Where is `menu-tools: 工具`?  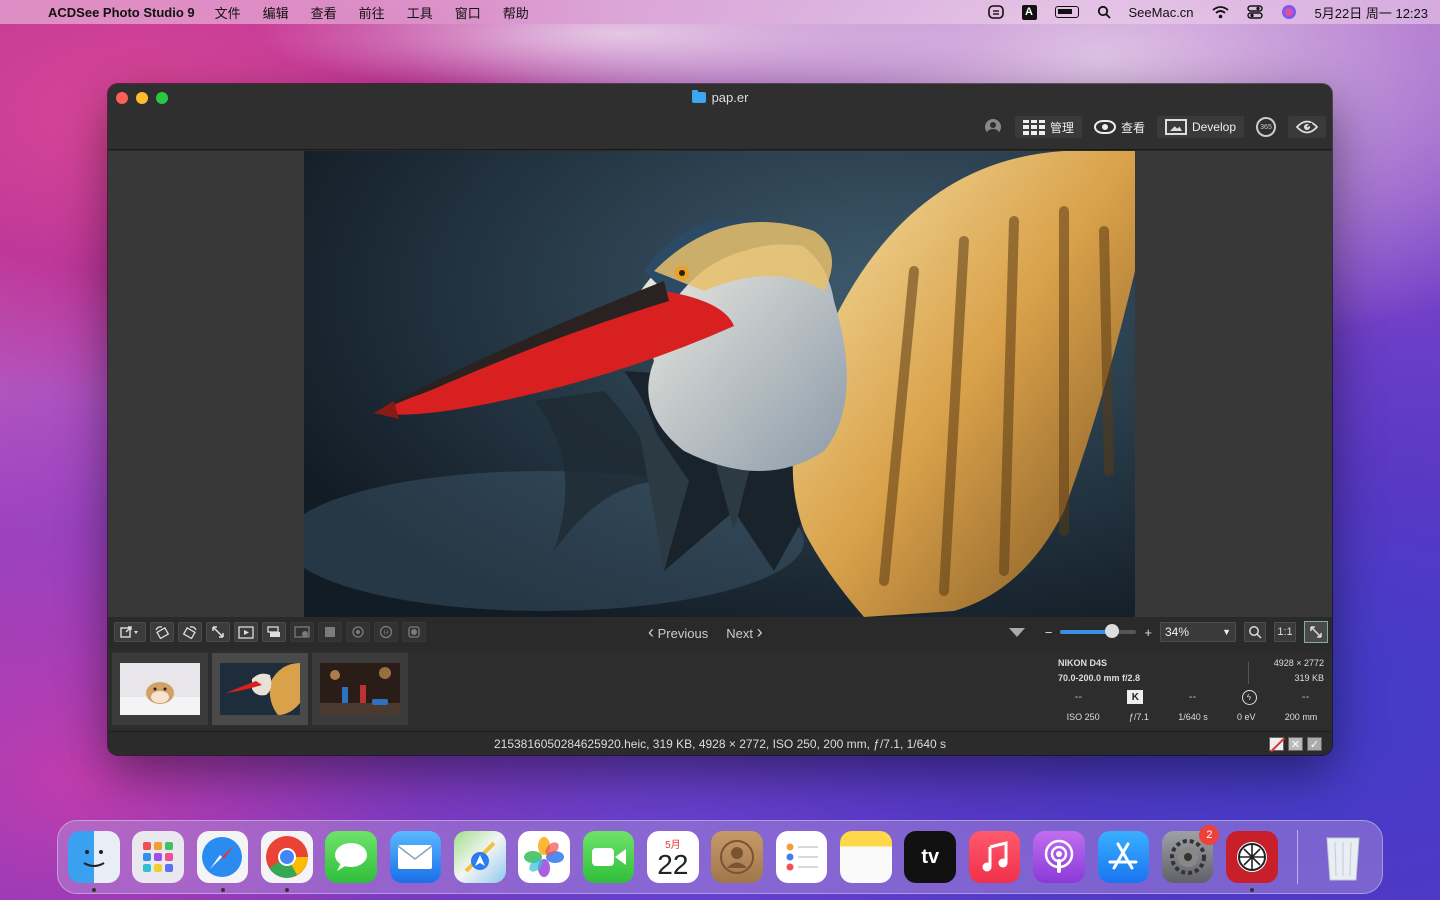 menu-tools: 工具 is located at coordinates (420, 12).